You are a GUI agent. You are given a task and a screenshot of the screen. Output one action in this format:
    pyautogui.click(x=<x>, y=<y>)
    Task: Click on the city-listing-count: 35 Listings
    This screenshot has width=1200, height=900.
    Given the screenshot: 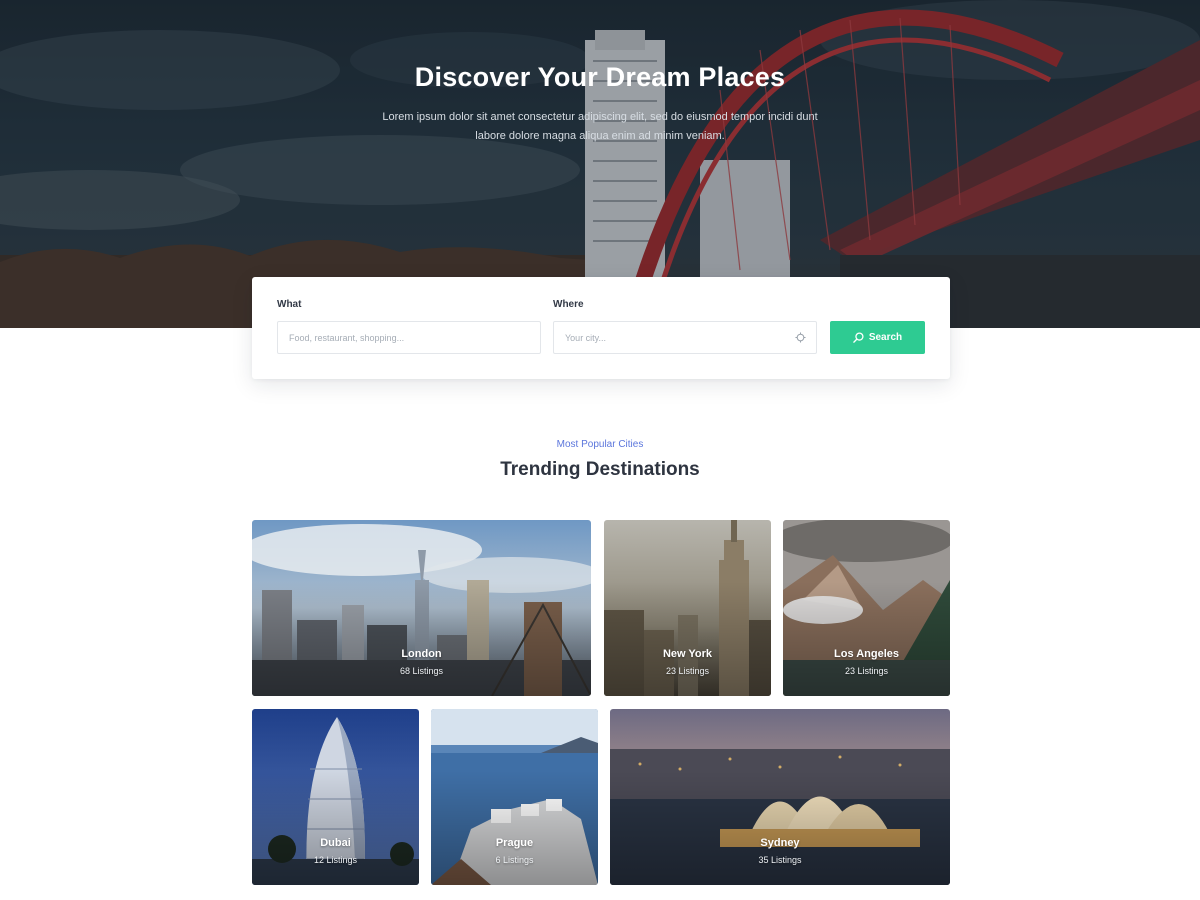 What is the action you would take?
    pyautogui.click(x=780, y=860)
    